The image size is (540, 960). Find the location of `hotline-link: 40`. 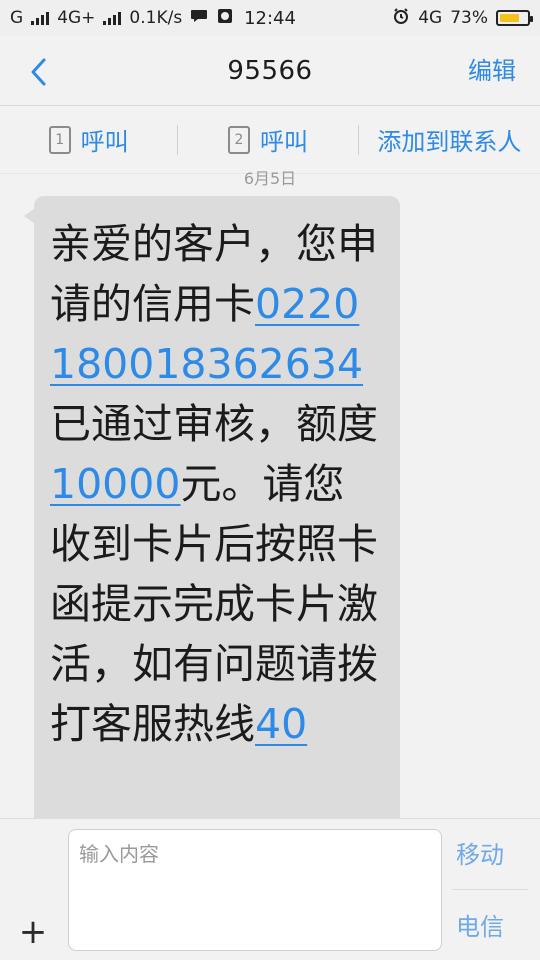

hotline-link: 40 is located at coordinates (281, 724).